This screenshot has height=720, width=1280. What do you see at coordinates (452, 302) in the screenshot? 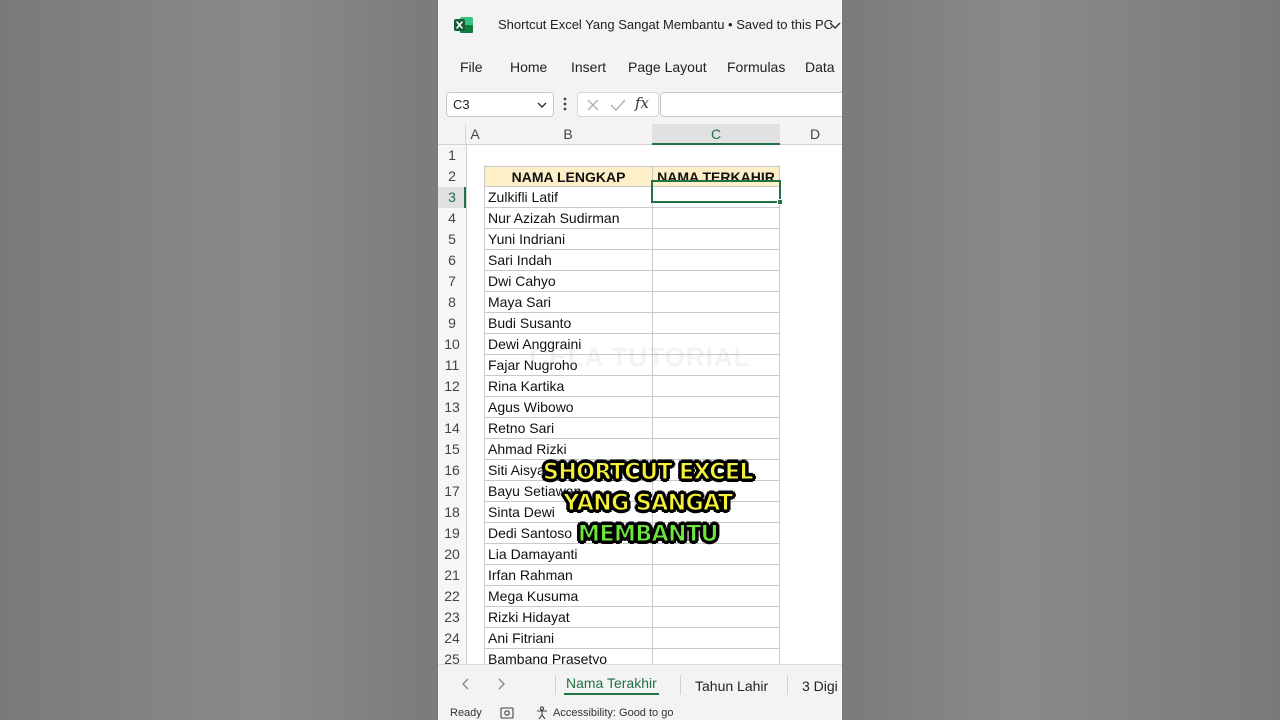
I see `row-header-8: 8` at bounding box center [452, 302].